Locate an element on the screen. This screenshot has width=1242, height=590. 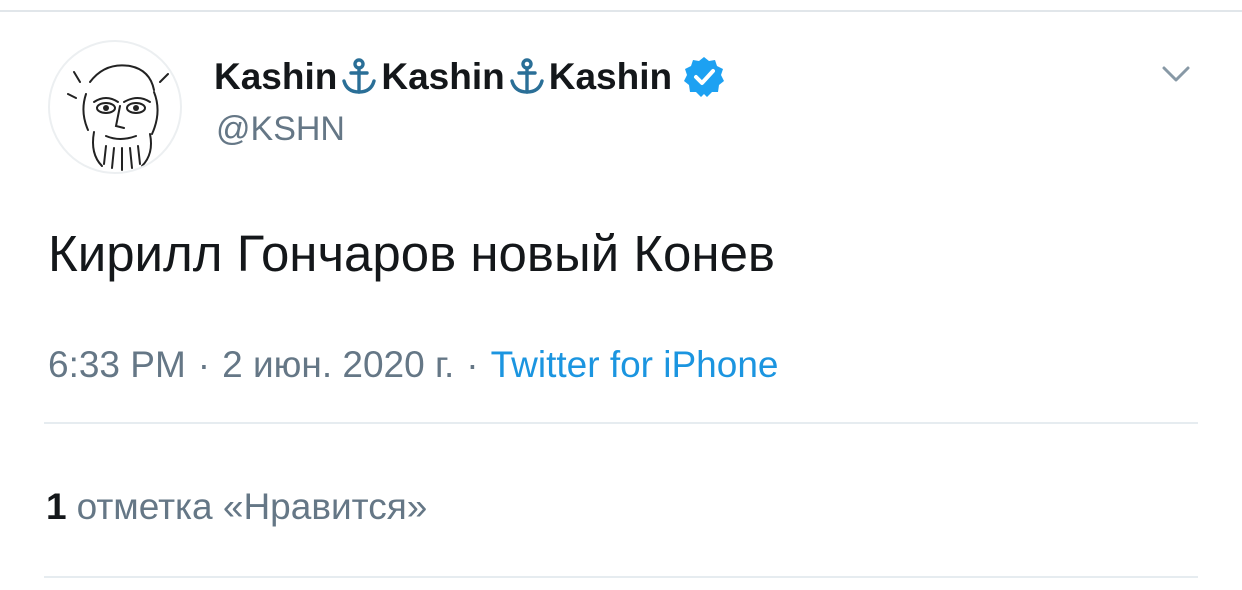
likes-stat: 1 отметка «Нравится» is located at coordinates (236, 507).